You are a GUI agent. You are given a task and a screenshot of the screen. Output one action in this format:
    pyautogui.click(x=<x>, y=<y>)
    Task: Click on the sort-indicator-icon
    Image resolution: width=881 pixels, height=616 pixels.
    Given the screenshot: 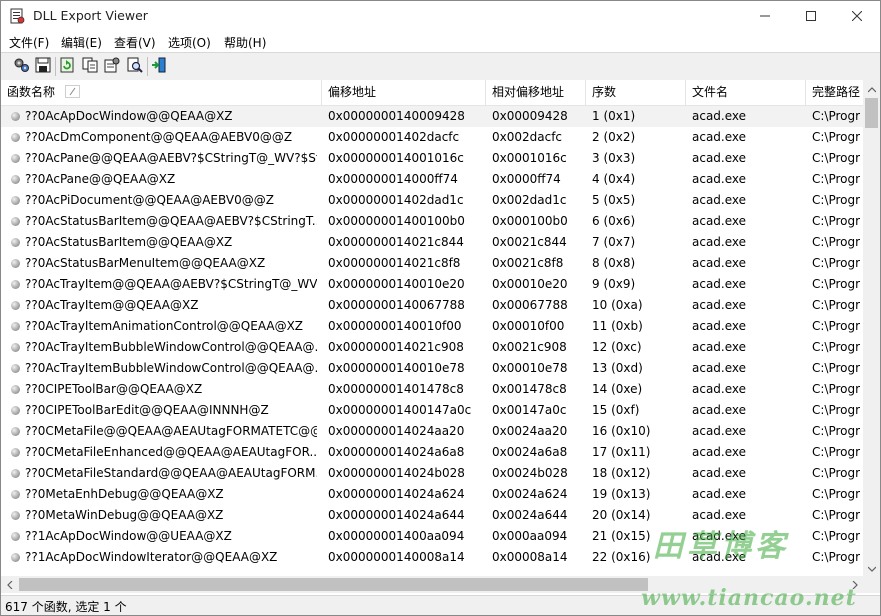 What is the action you would take?
    pyautogui.click(x=73, y=91)
    